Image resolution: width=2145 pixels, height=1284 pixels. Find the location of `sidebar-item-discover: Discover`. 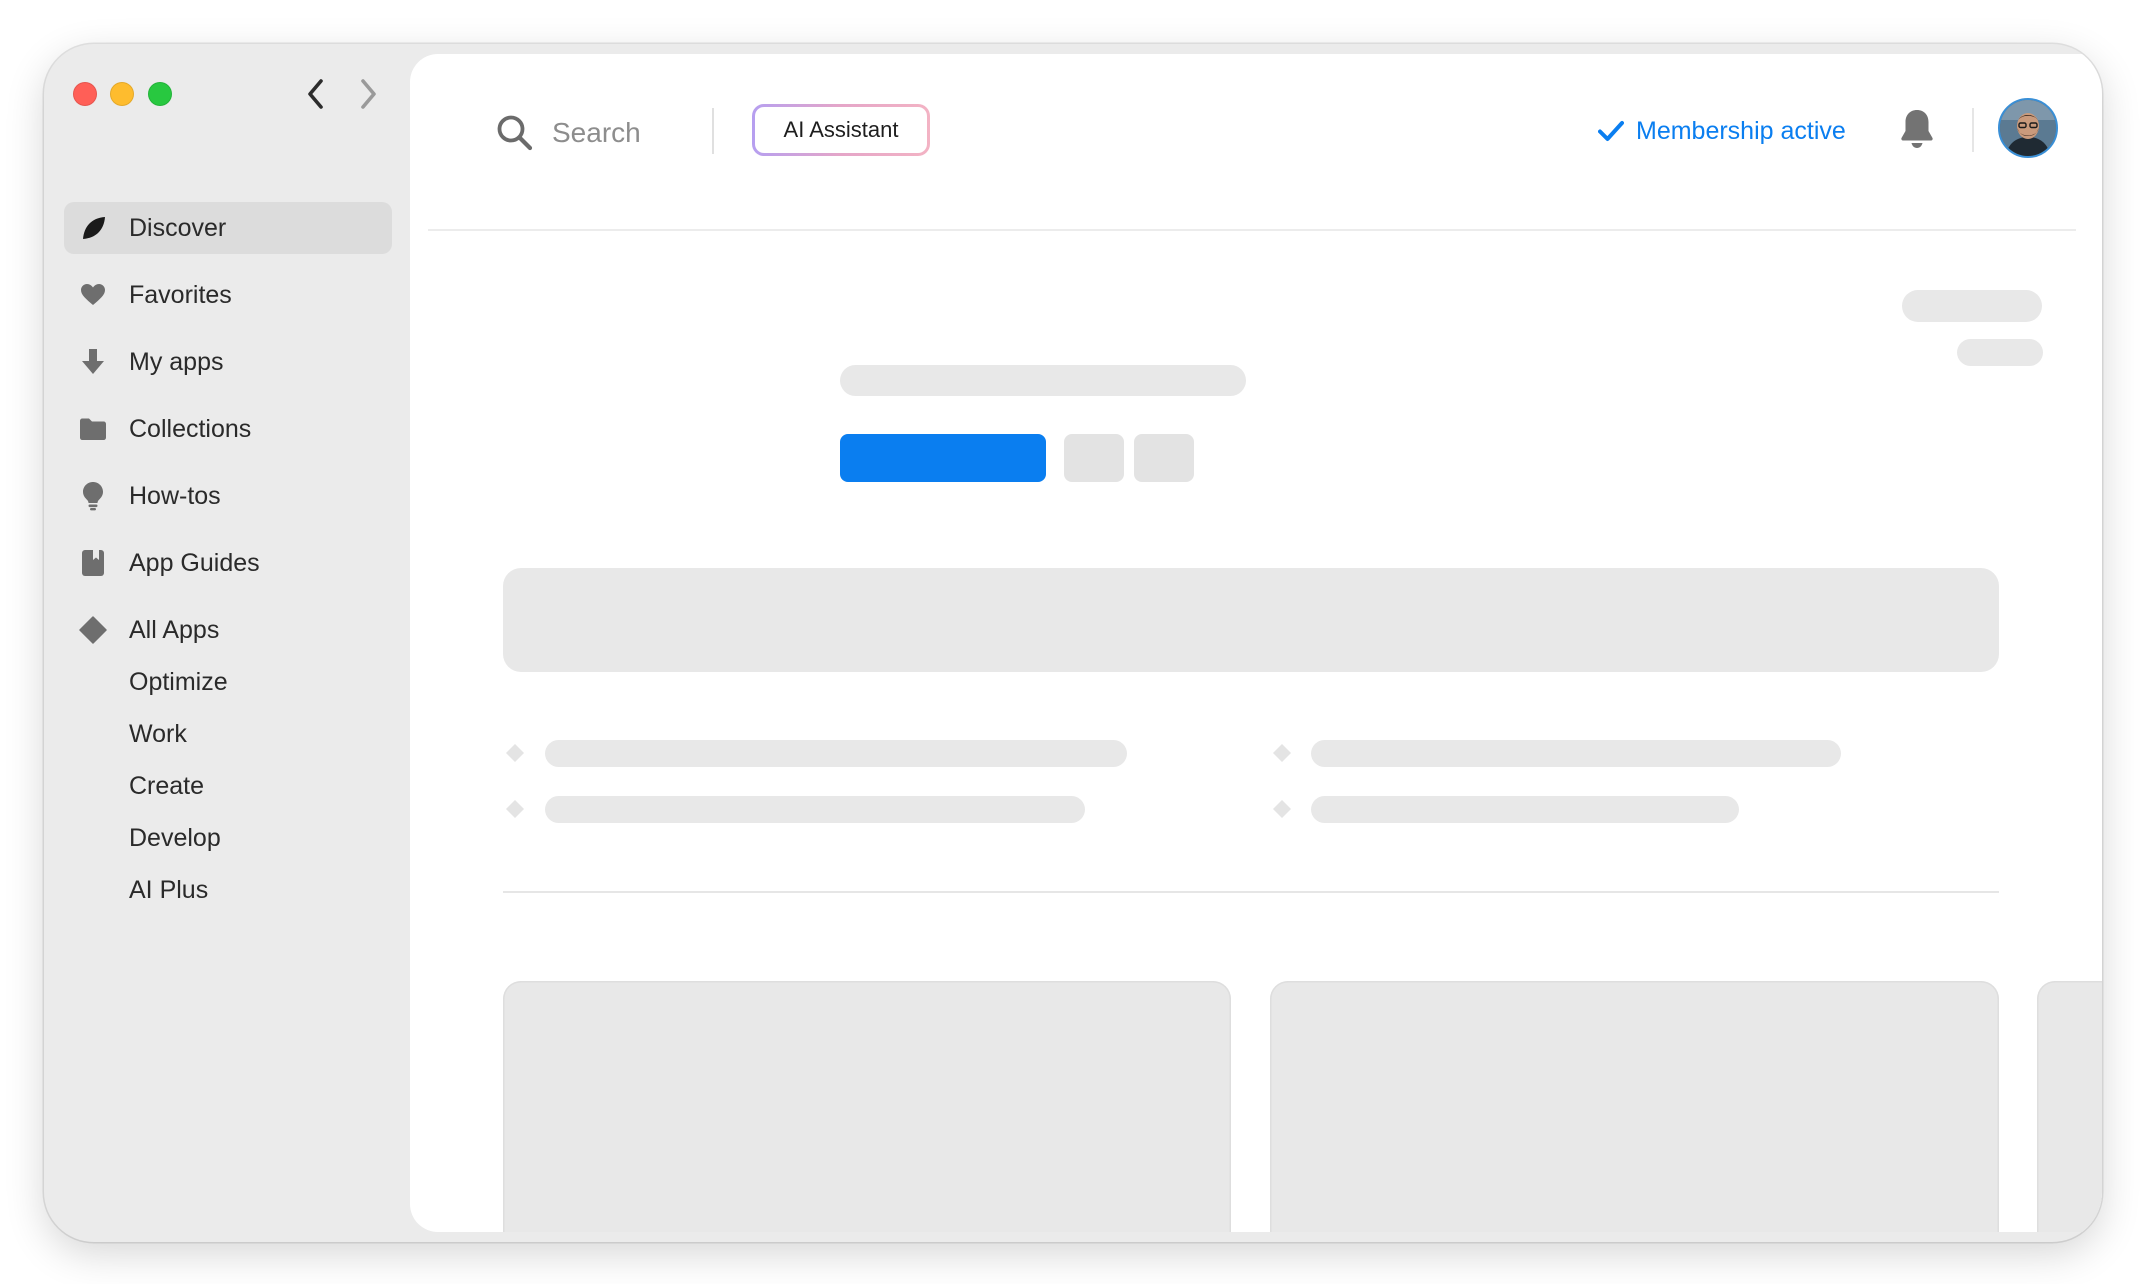

sidebar-item-discover: Discover is located at coordinates (228, 228).